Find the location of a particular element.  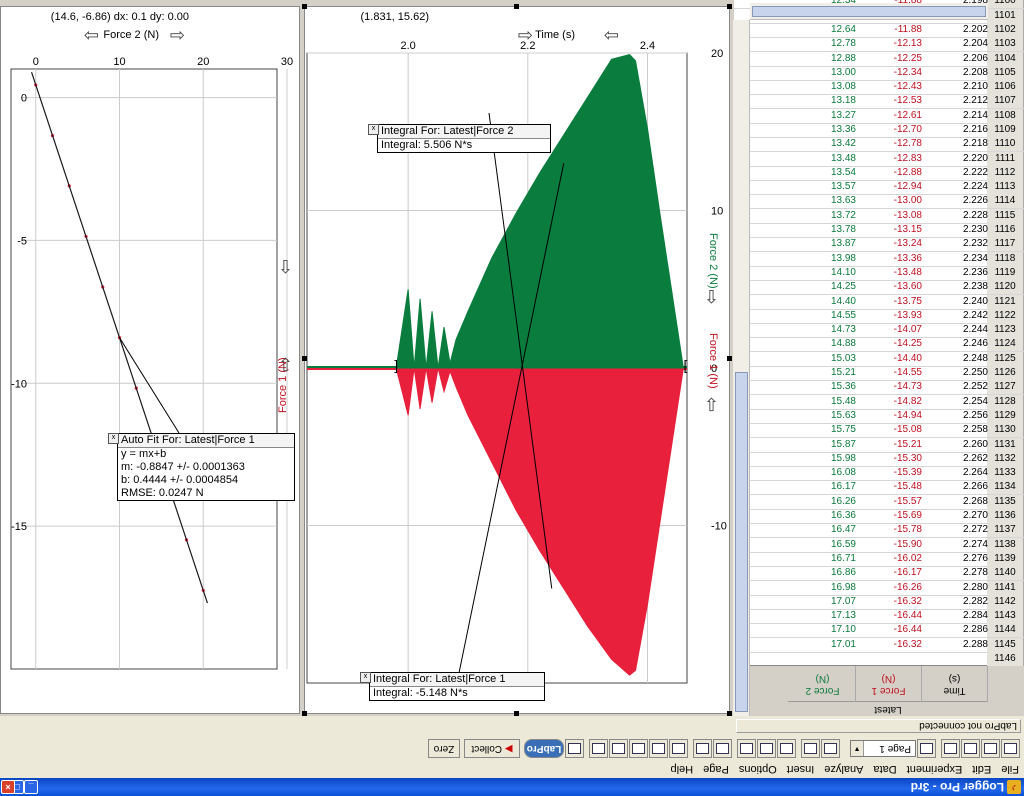

force-1-cell: -14.40 is located at coordinates (889, 359).